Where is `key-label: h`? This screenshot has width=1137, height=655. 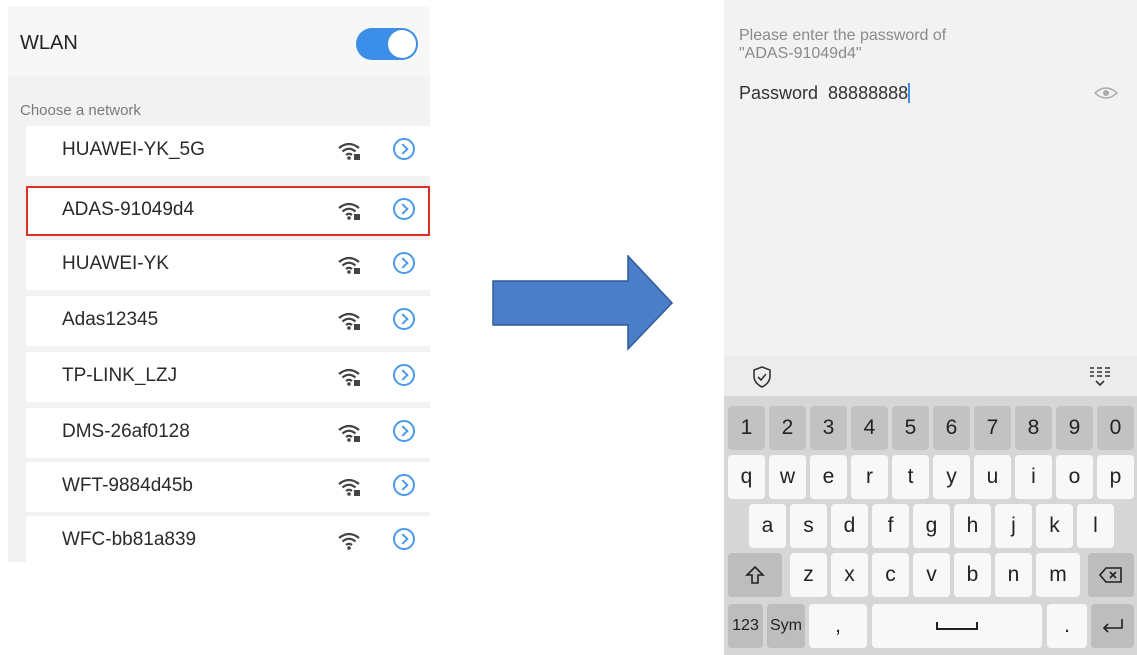
key-label: h is located at coordinates (972, 525).